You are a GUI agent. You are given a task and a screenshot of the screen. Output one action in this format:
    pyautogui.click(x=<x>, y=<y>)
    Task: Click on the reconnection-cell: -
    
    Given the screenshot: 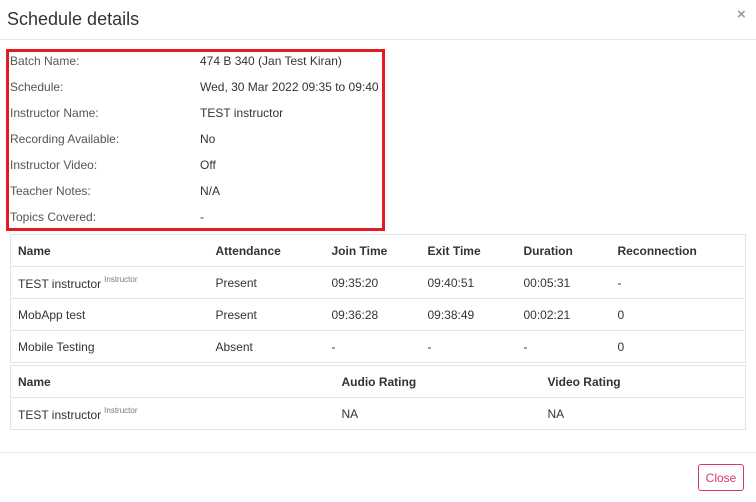 What is the action you would take?
    pyautogui.click(x=678, y=282)
    